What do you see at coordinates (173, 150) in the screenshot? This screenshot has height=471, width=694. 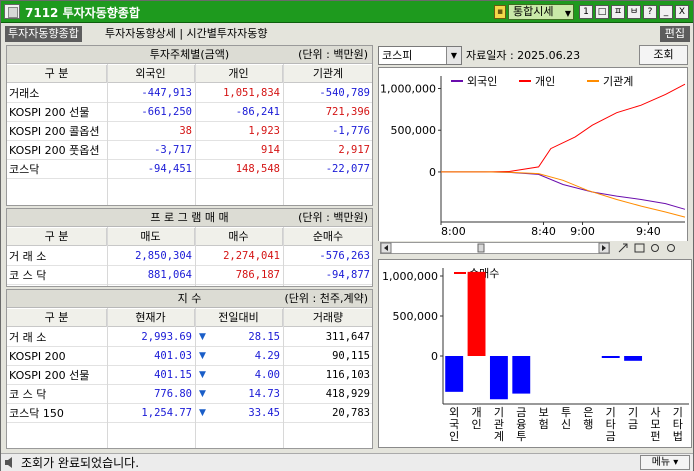 I see `cell-value: -3,717` at bounding box center [173, 150].